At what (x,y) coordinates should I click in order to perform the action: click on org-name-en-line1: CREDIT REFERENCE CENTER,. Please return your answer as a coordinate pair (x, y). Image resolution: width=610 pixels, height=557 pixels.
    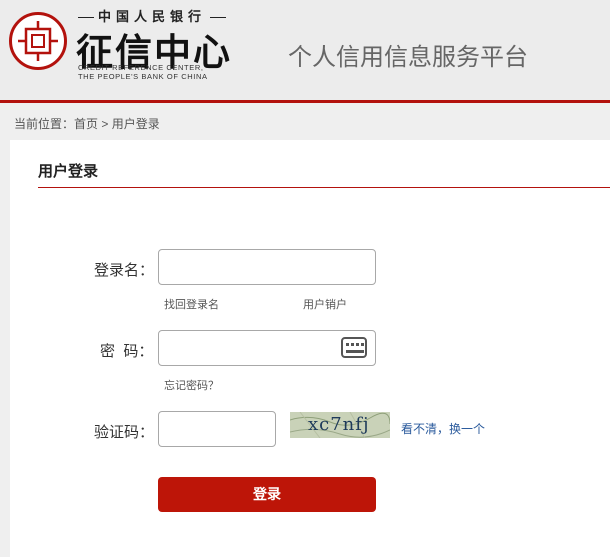
    Looking at the image, I should click on (141, 67).